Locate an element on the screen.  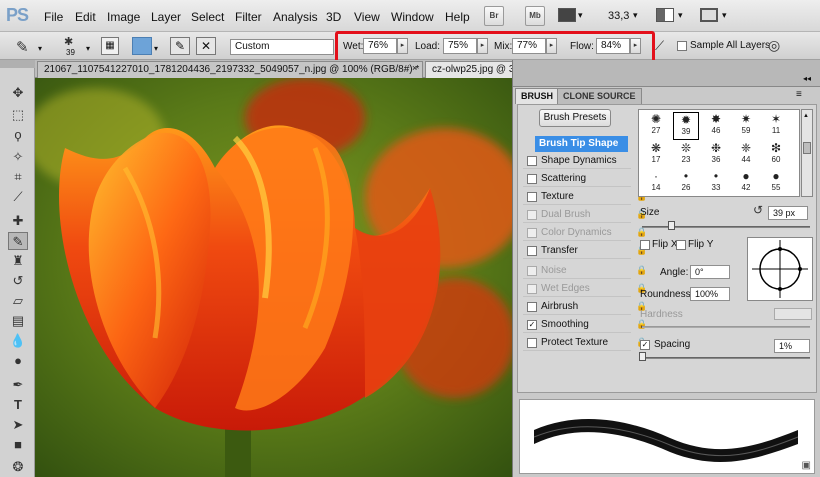
option-texture: Texture🔒 is located at coordinates (585, 197).